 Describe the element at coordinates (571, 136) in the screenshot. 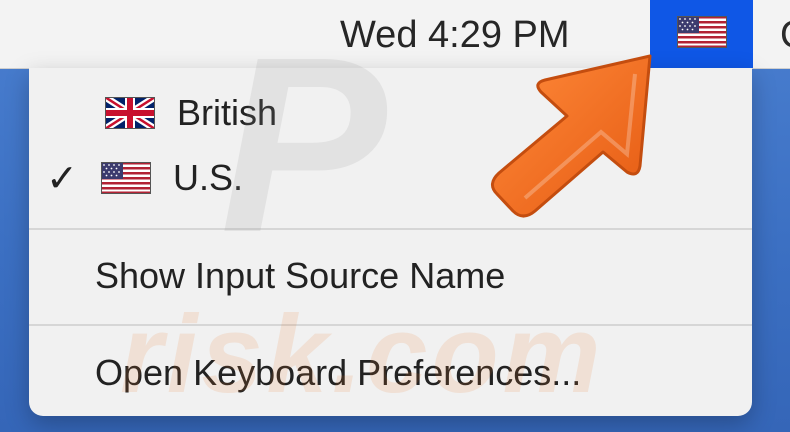

I see `pointer-arrow-icon` at that location.